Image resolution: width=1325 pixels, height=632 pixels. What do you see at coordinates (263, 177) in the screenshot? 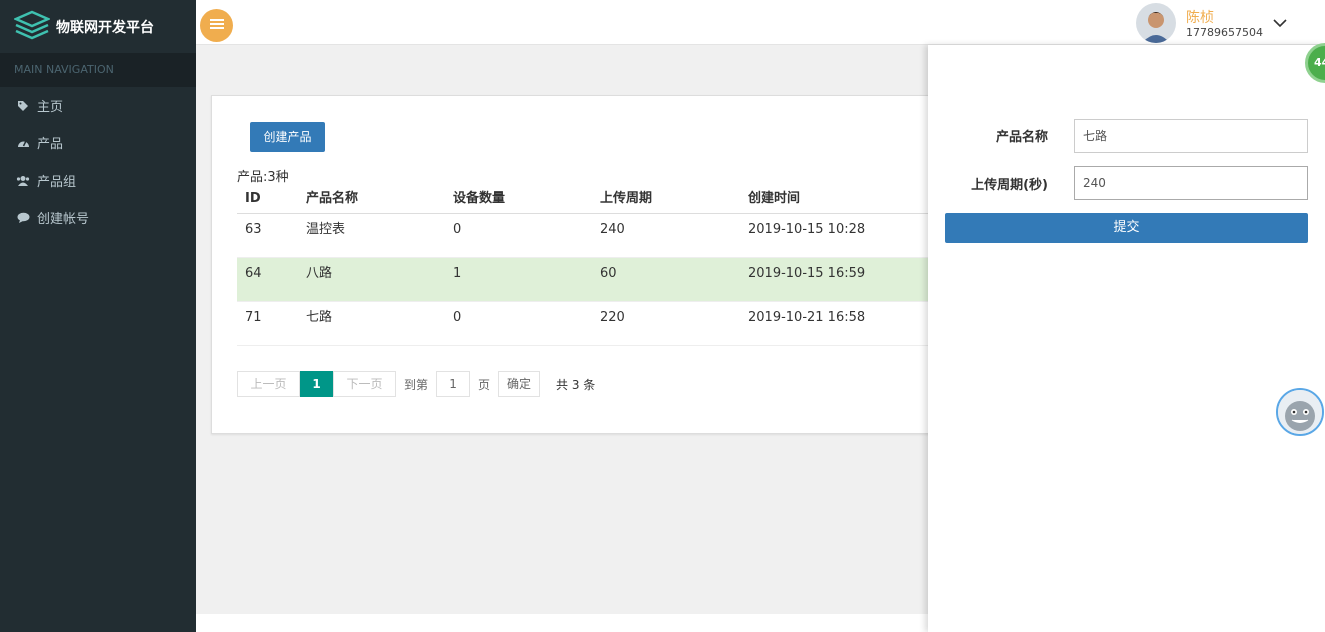
I see `product-count: 产品:3种` at bounding box center [263, 177].